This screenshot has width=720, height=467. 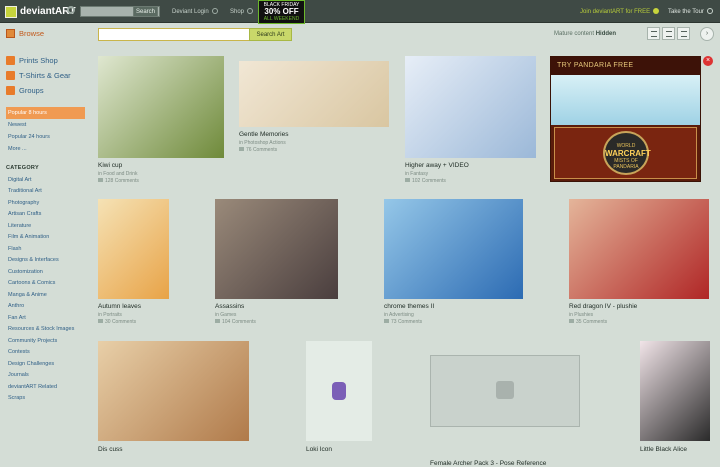 What do you see at coordinates (242, 11) in the screenshot?
I see `shop-menu: Shop` at bounding box center [242, 11].